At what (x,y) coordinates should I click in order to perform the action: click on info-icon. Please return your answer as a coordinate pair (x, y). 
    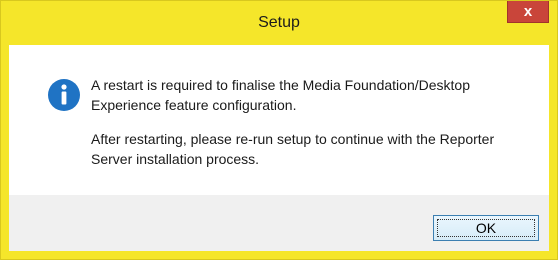
    Looking at the image, I should click on (64, 95).